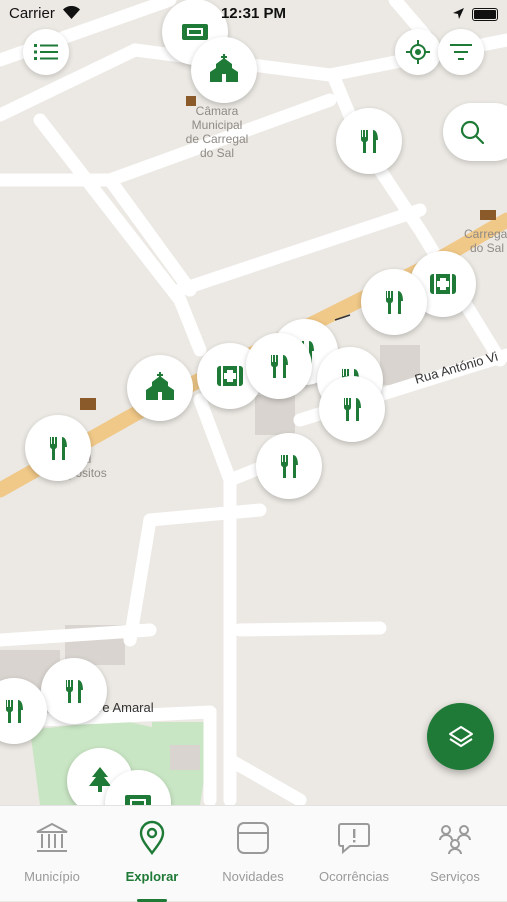  I want to click on tab-label: Serviços, so click(455, 876).